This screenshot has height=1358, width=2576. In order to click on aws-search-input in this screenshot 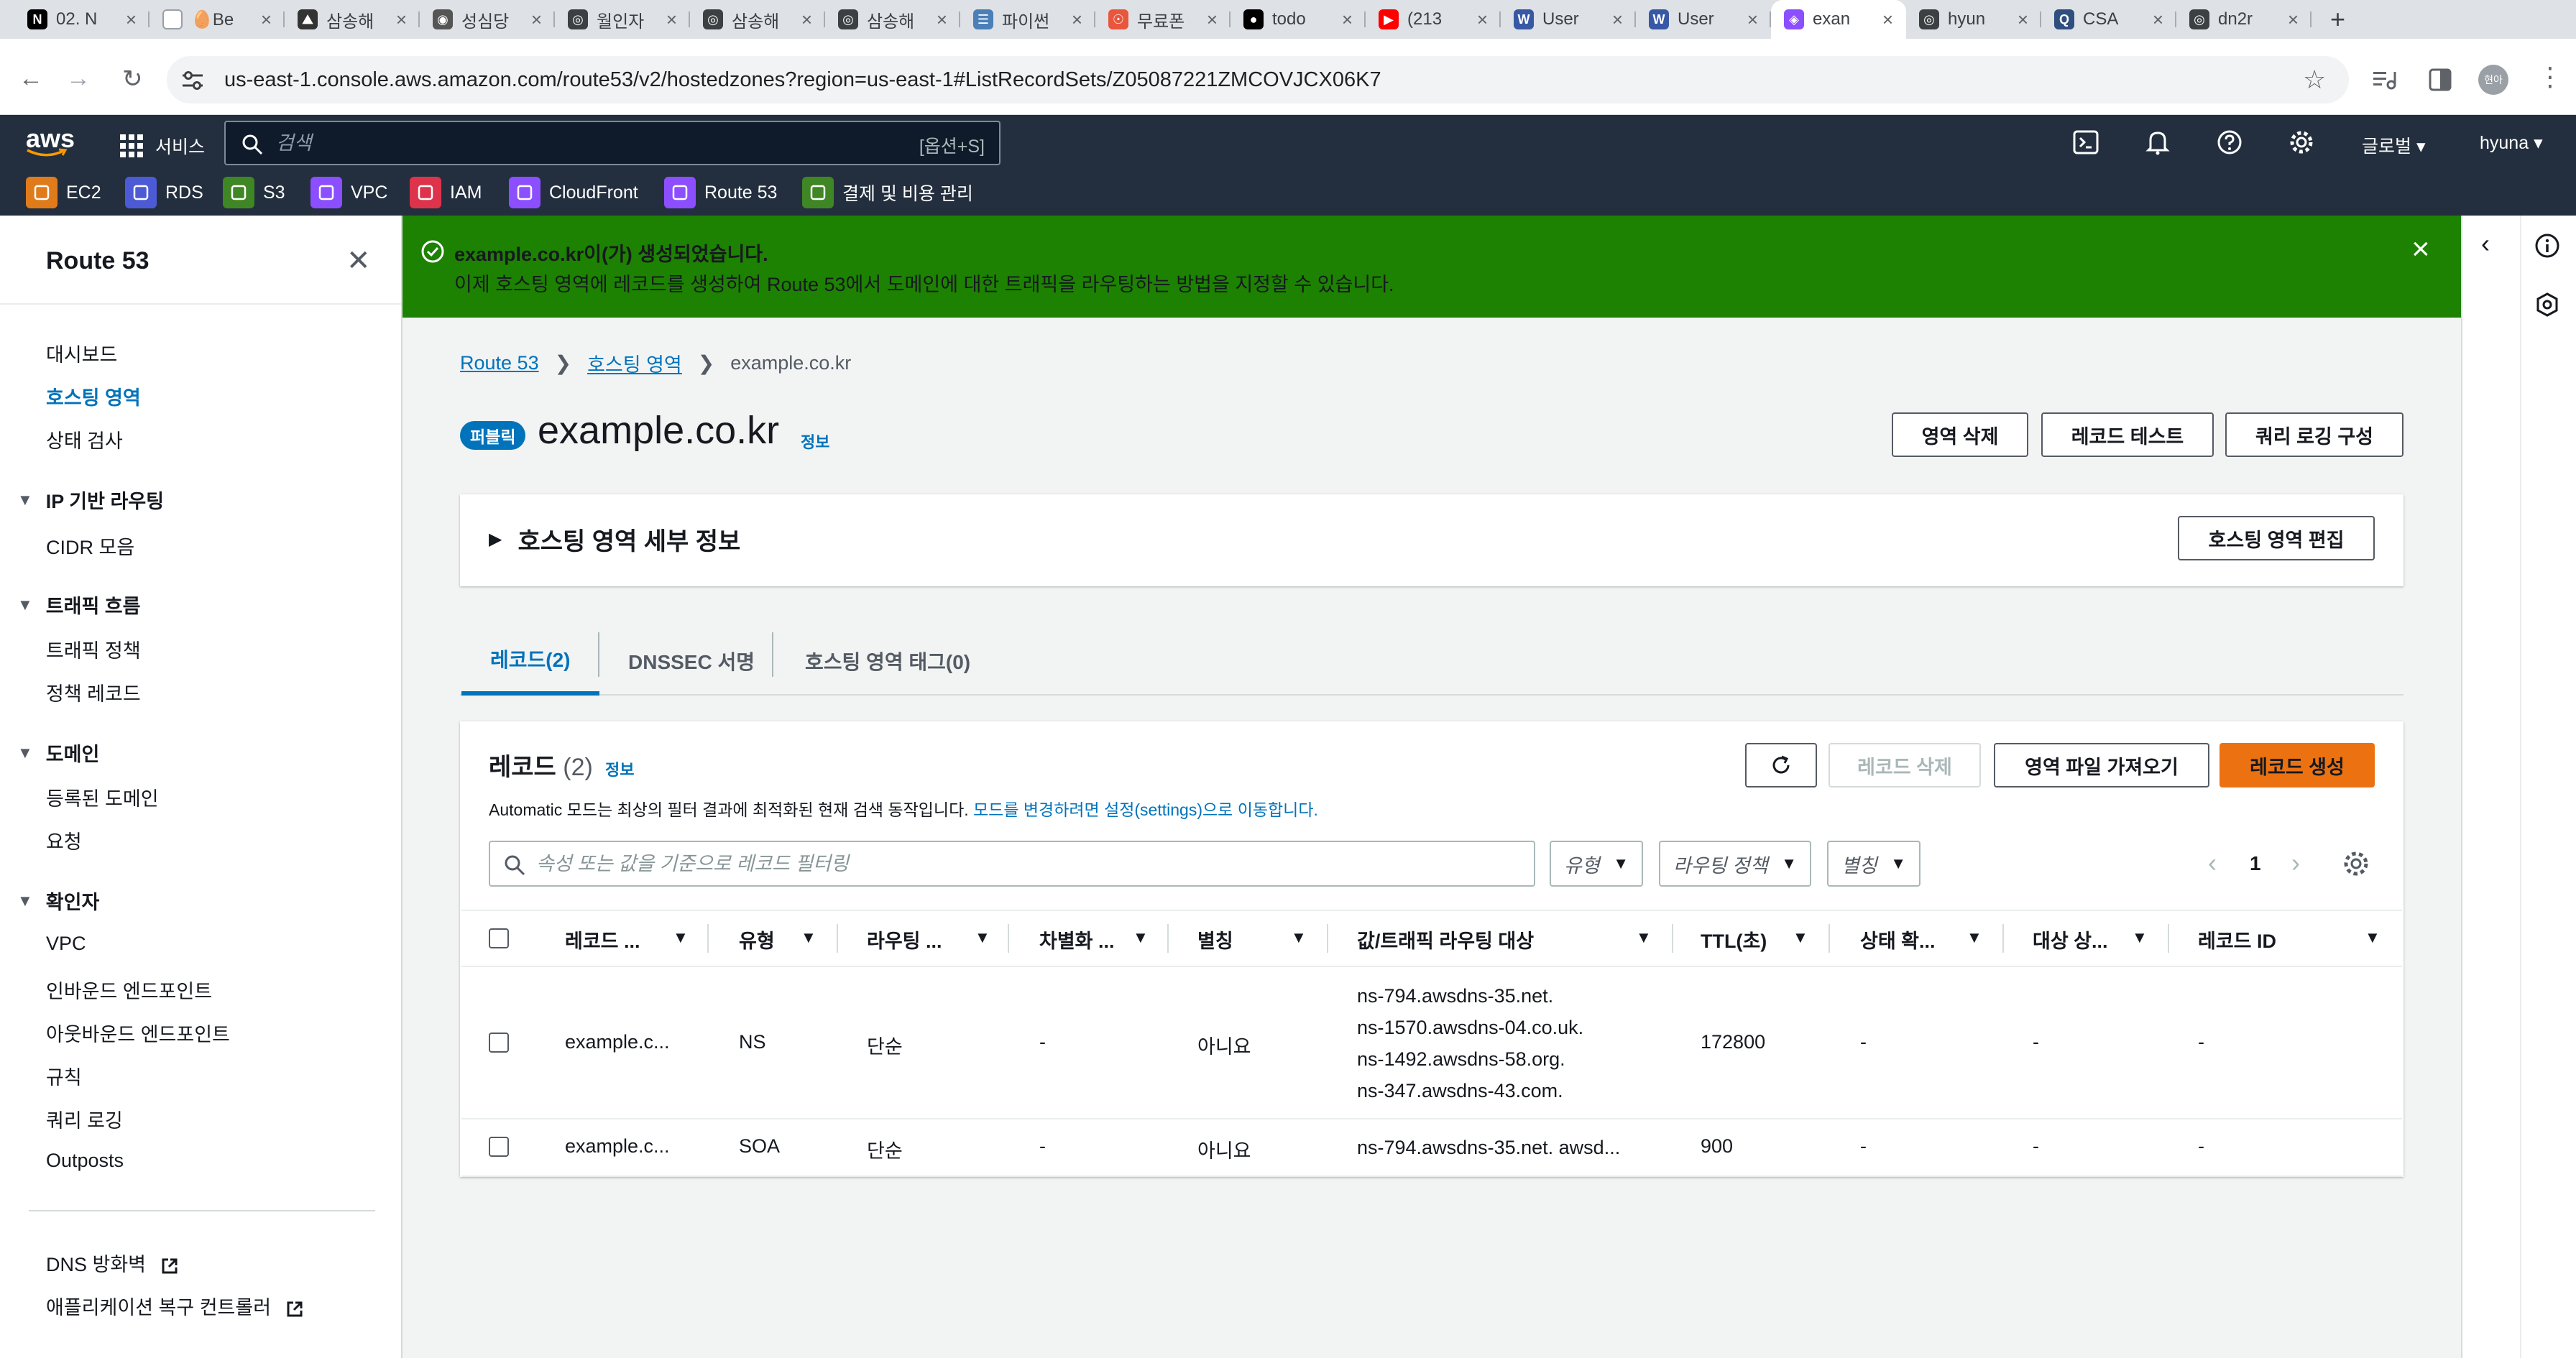, I will do `click(570, 142)`.